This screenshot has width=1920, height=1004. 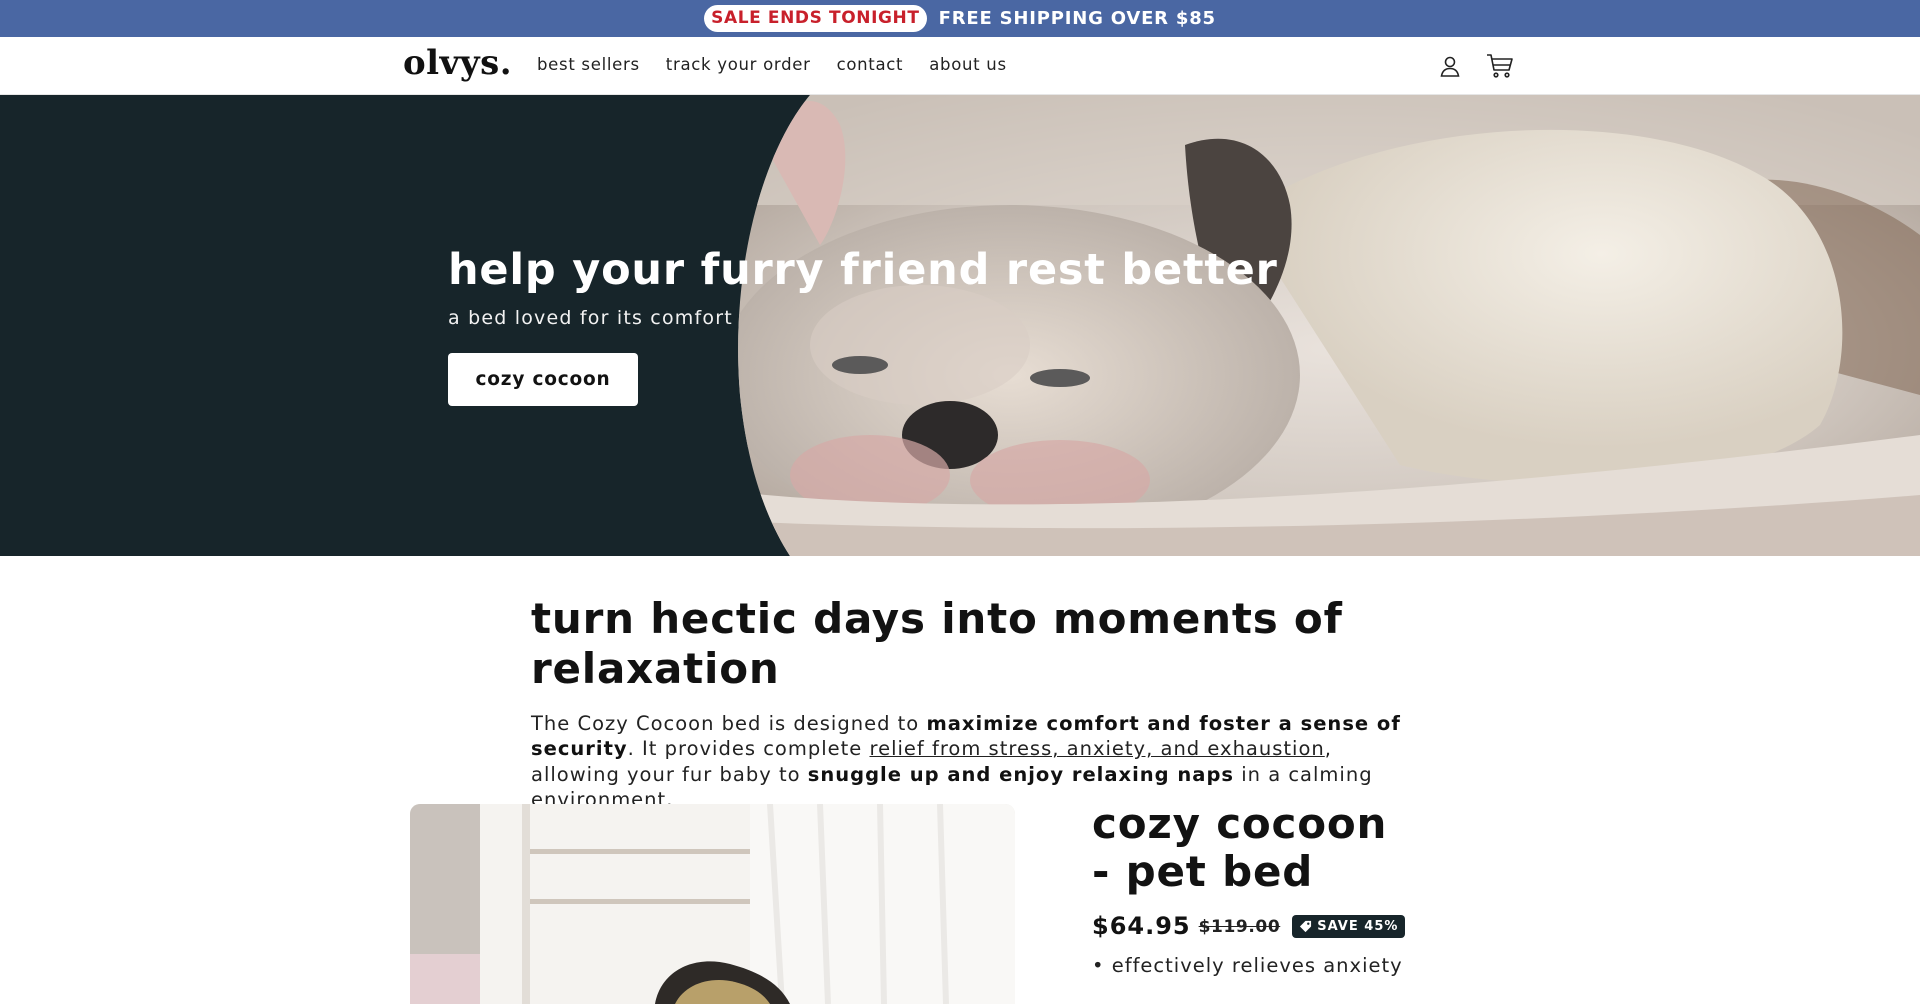 I want to click on nav-contact: contact, so click(x=870, y=64).